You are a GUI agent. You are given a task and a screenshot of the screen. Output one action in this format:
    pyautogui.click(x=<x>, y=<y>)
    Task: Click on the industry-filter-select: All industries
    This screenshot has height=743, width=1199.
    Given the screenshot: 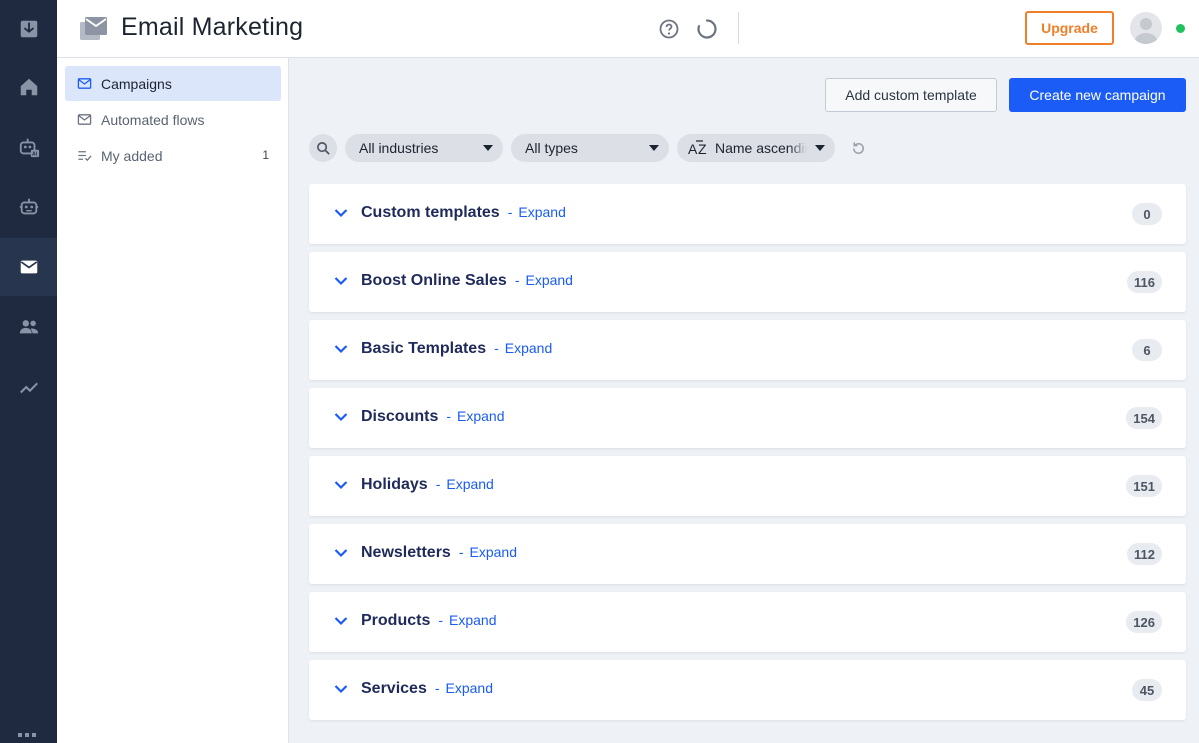 What is the action you would take?
    pyautogui.click(x=424, y=148)
    